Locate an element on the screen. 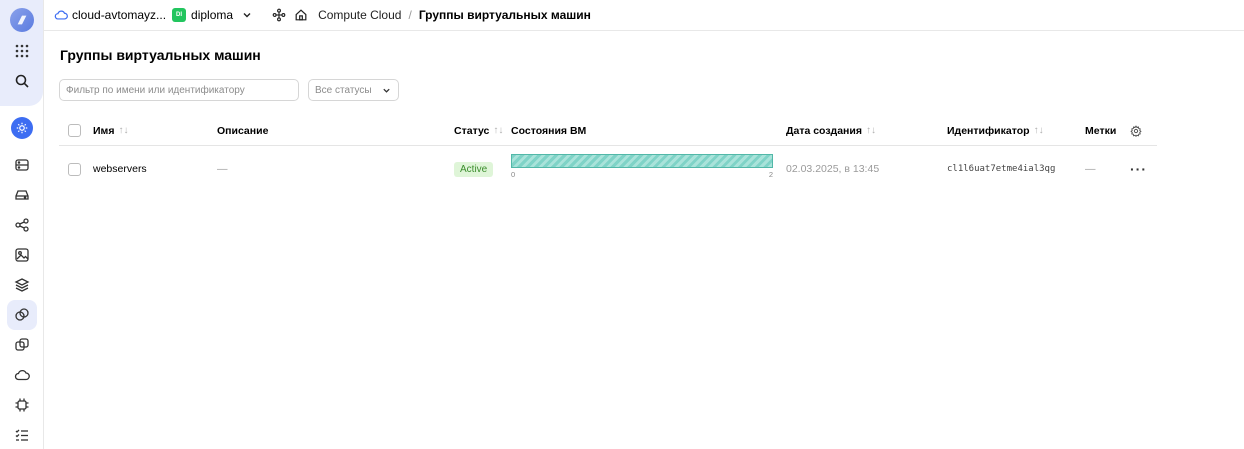 This screenshot has height=449, width=1244. status-badge: Active is located at coordinates (474, 169).